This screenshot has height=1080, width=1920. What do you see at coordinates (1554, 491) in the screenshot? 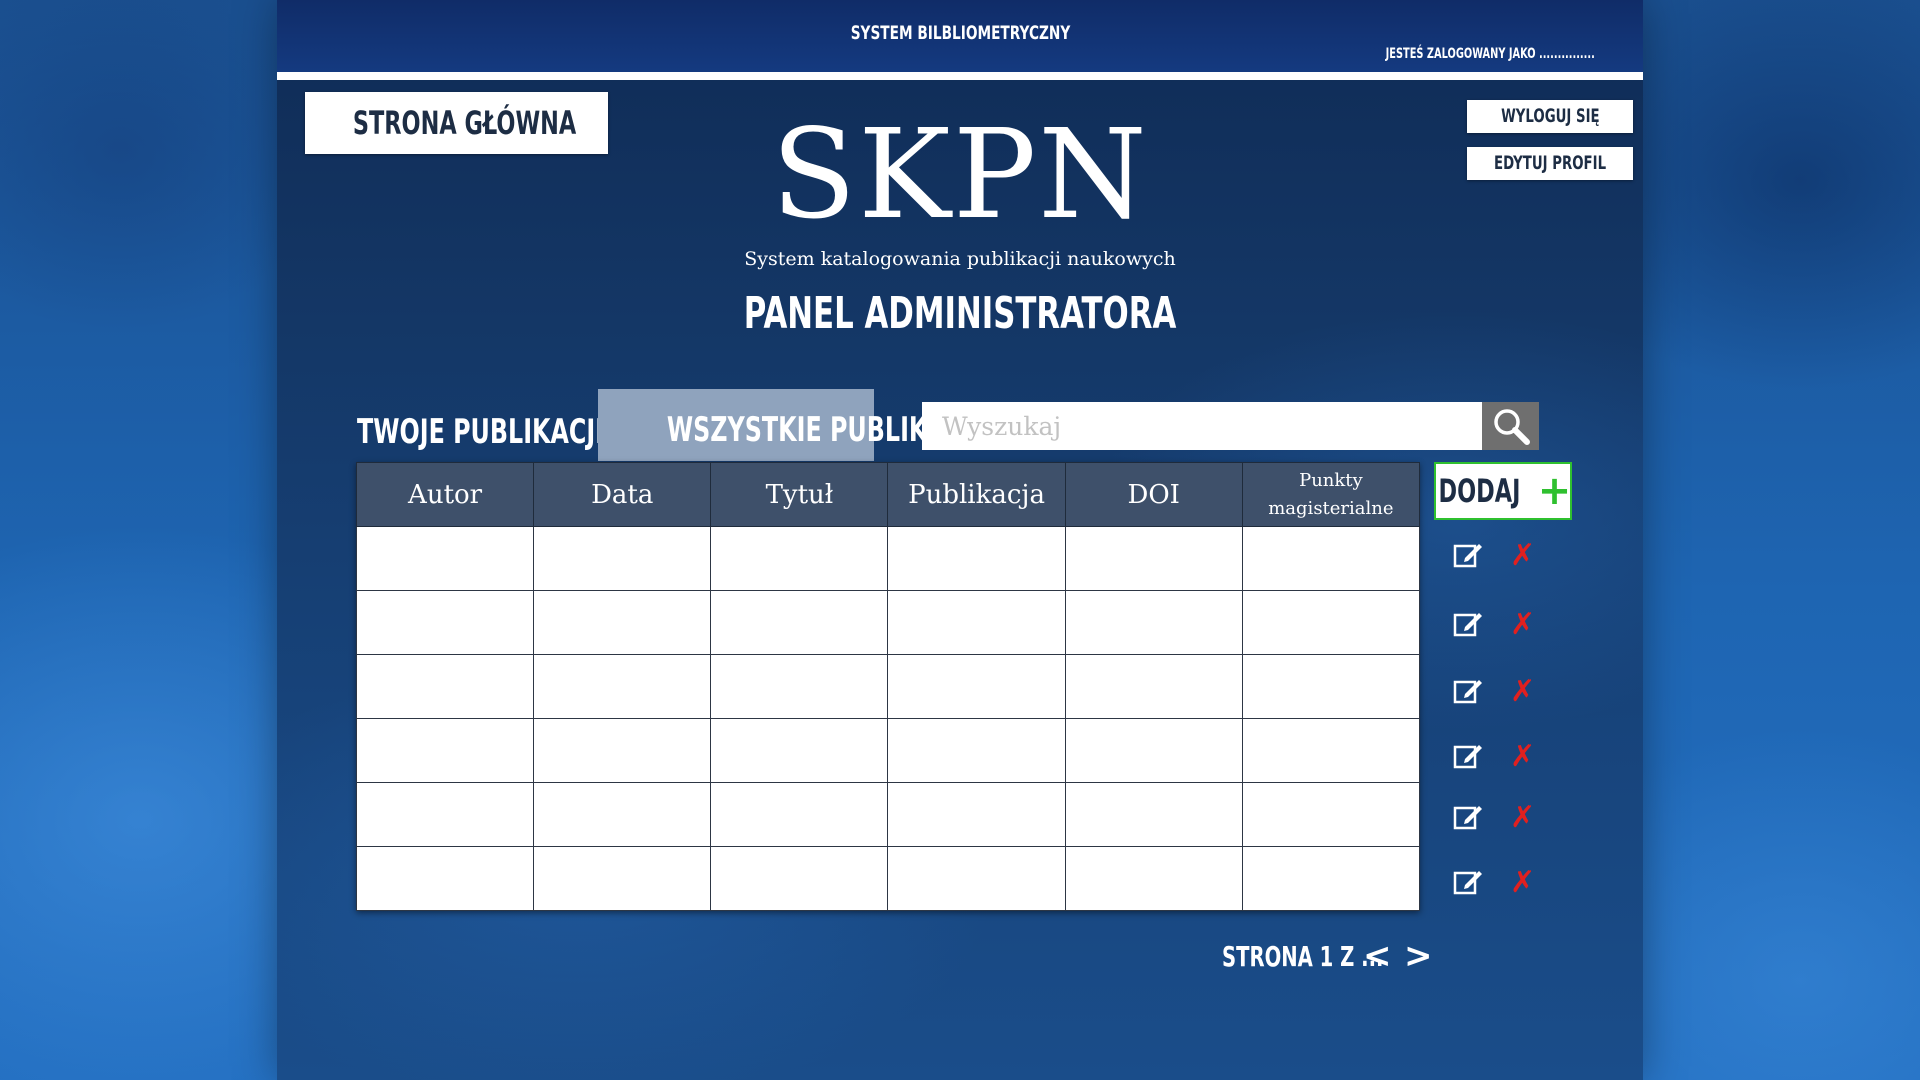
I see `plus-icon: +` at bounding box center [1554, 491].